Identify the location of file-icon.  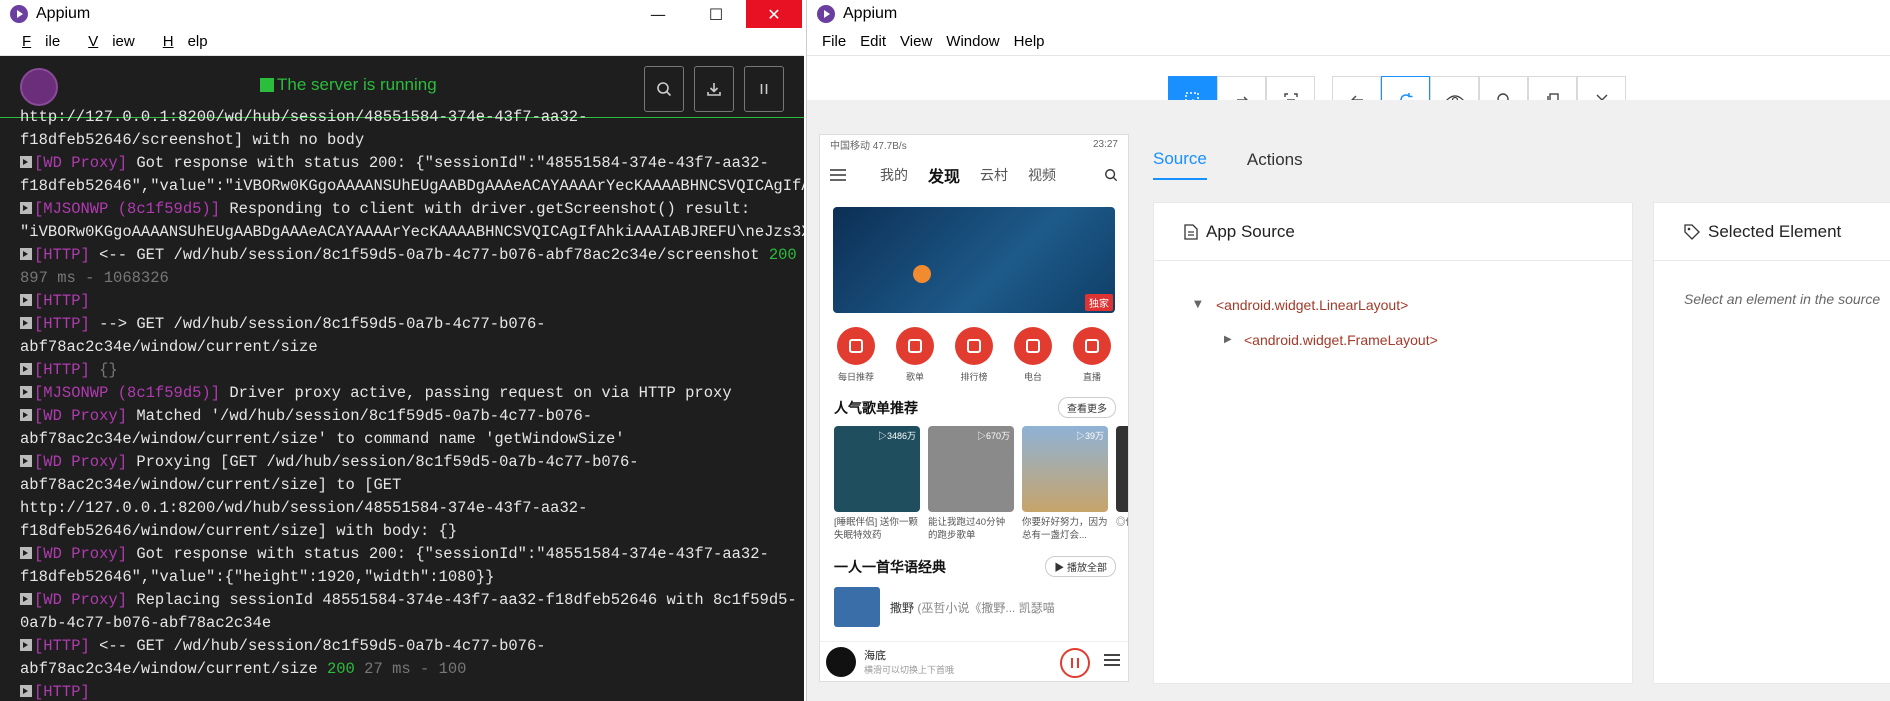
(1191, 231).